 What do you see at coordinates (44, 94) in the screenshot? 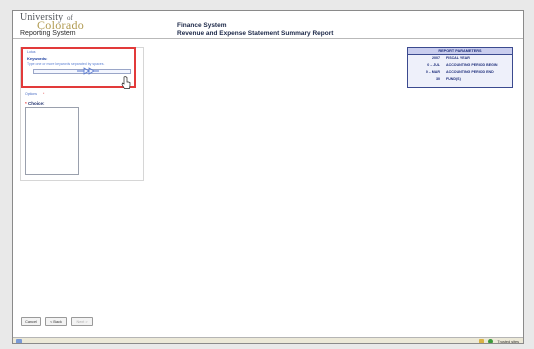
I see `options-required-marker: *` at bounding box center [44, 94].